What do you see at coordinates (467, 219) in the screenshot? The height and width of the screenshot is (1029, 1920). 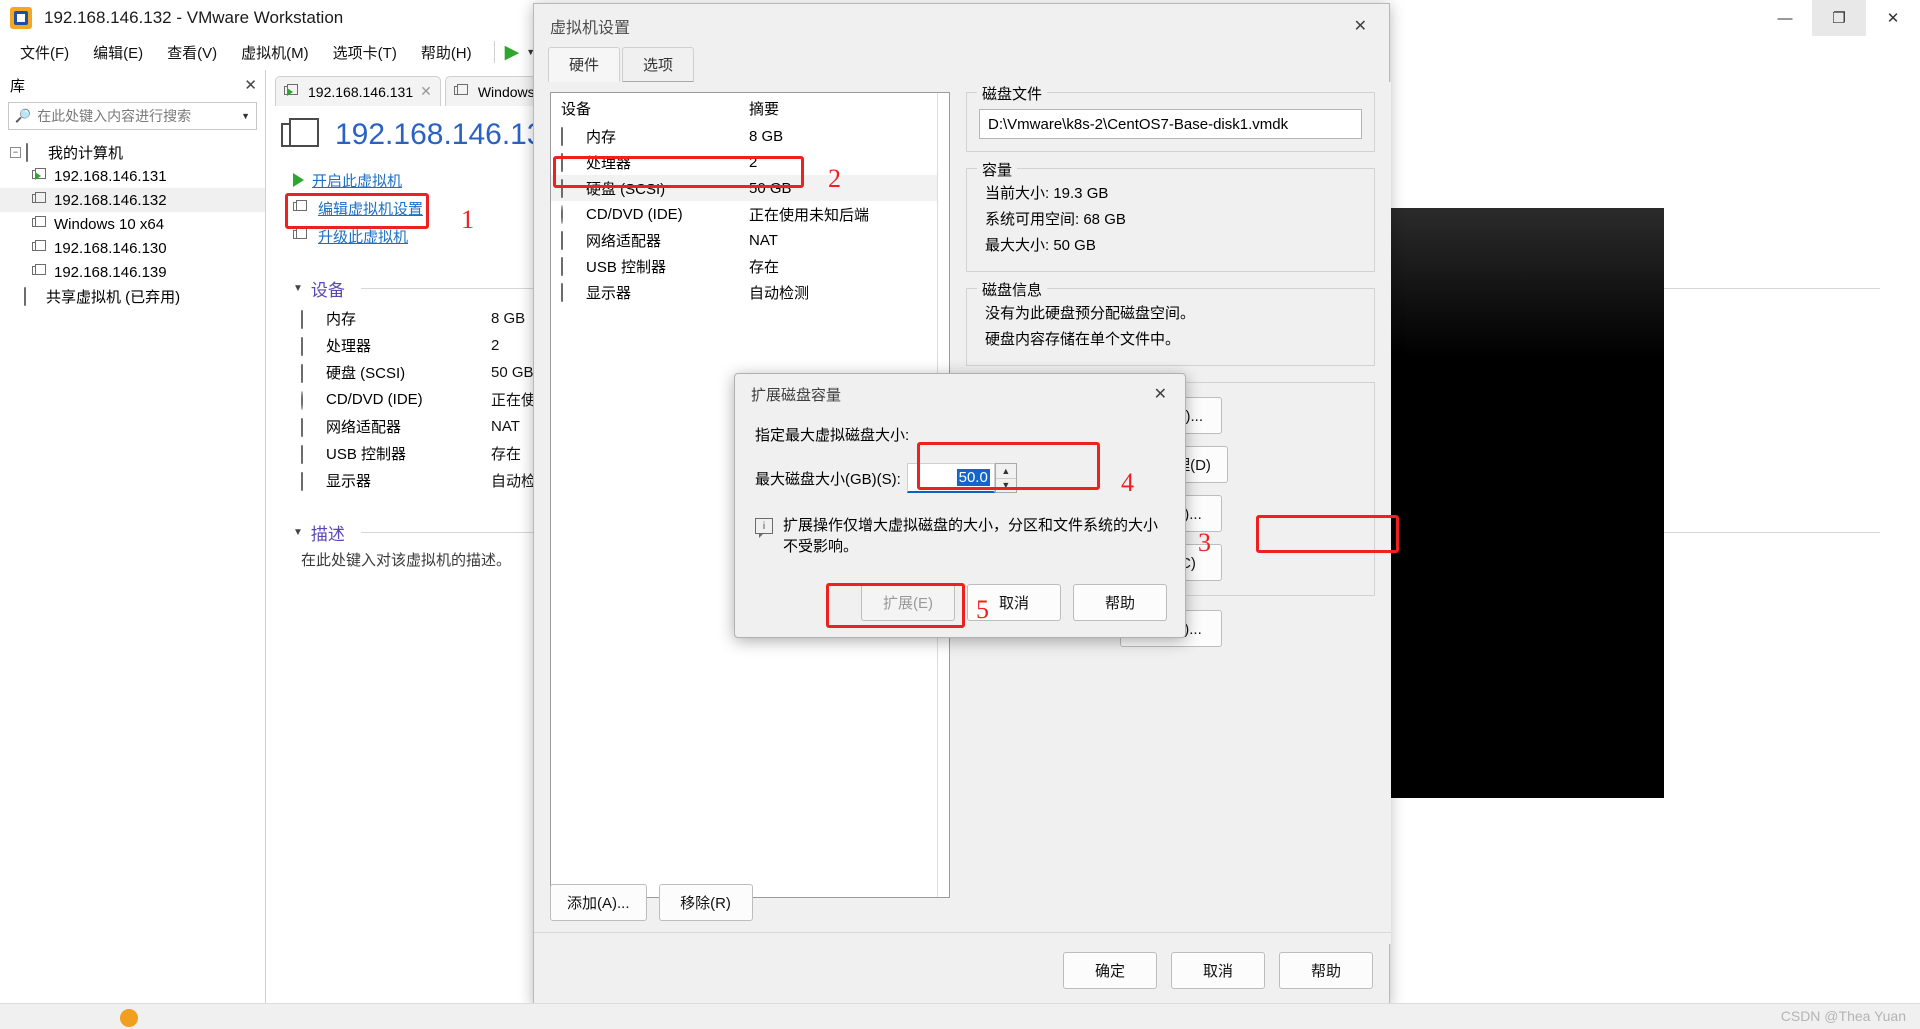 I see `annotation-number-1: 1` at bounding box center [467, 219].